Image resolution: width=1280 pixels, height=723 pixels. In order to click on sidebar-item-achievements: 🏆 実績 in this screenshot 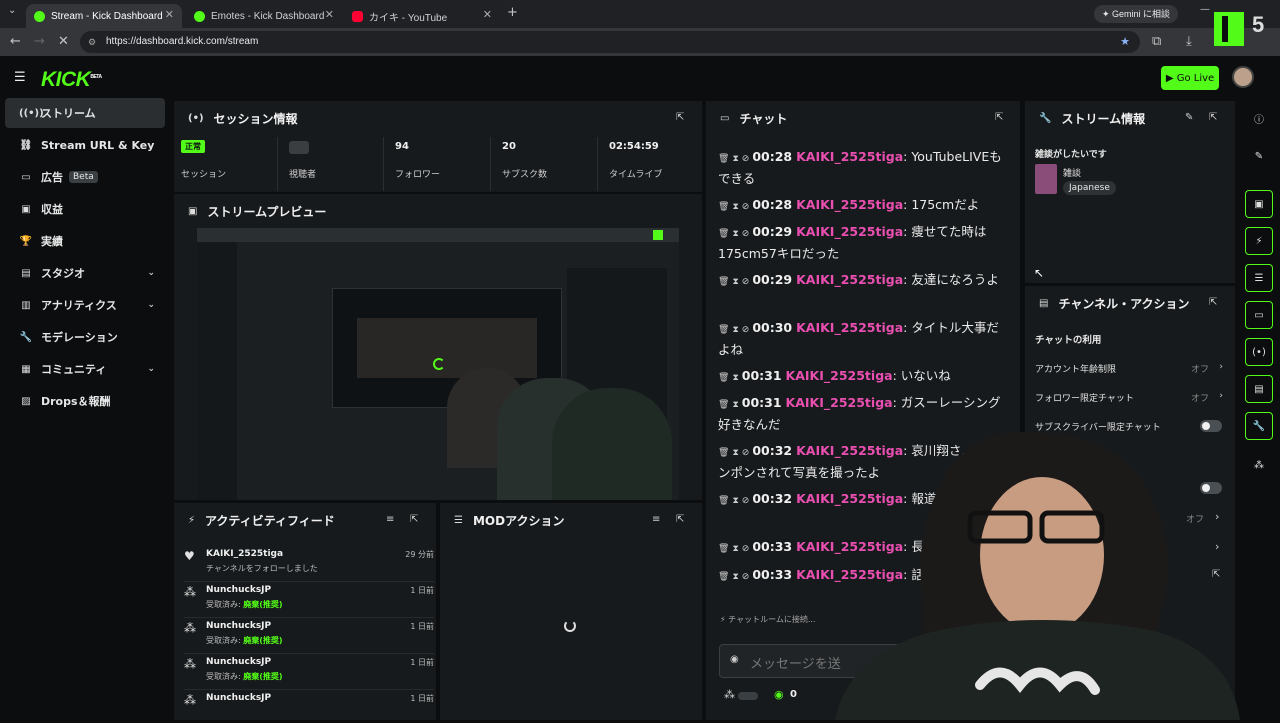, I will do `click(85, 241)`.